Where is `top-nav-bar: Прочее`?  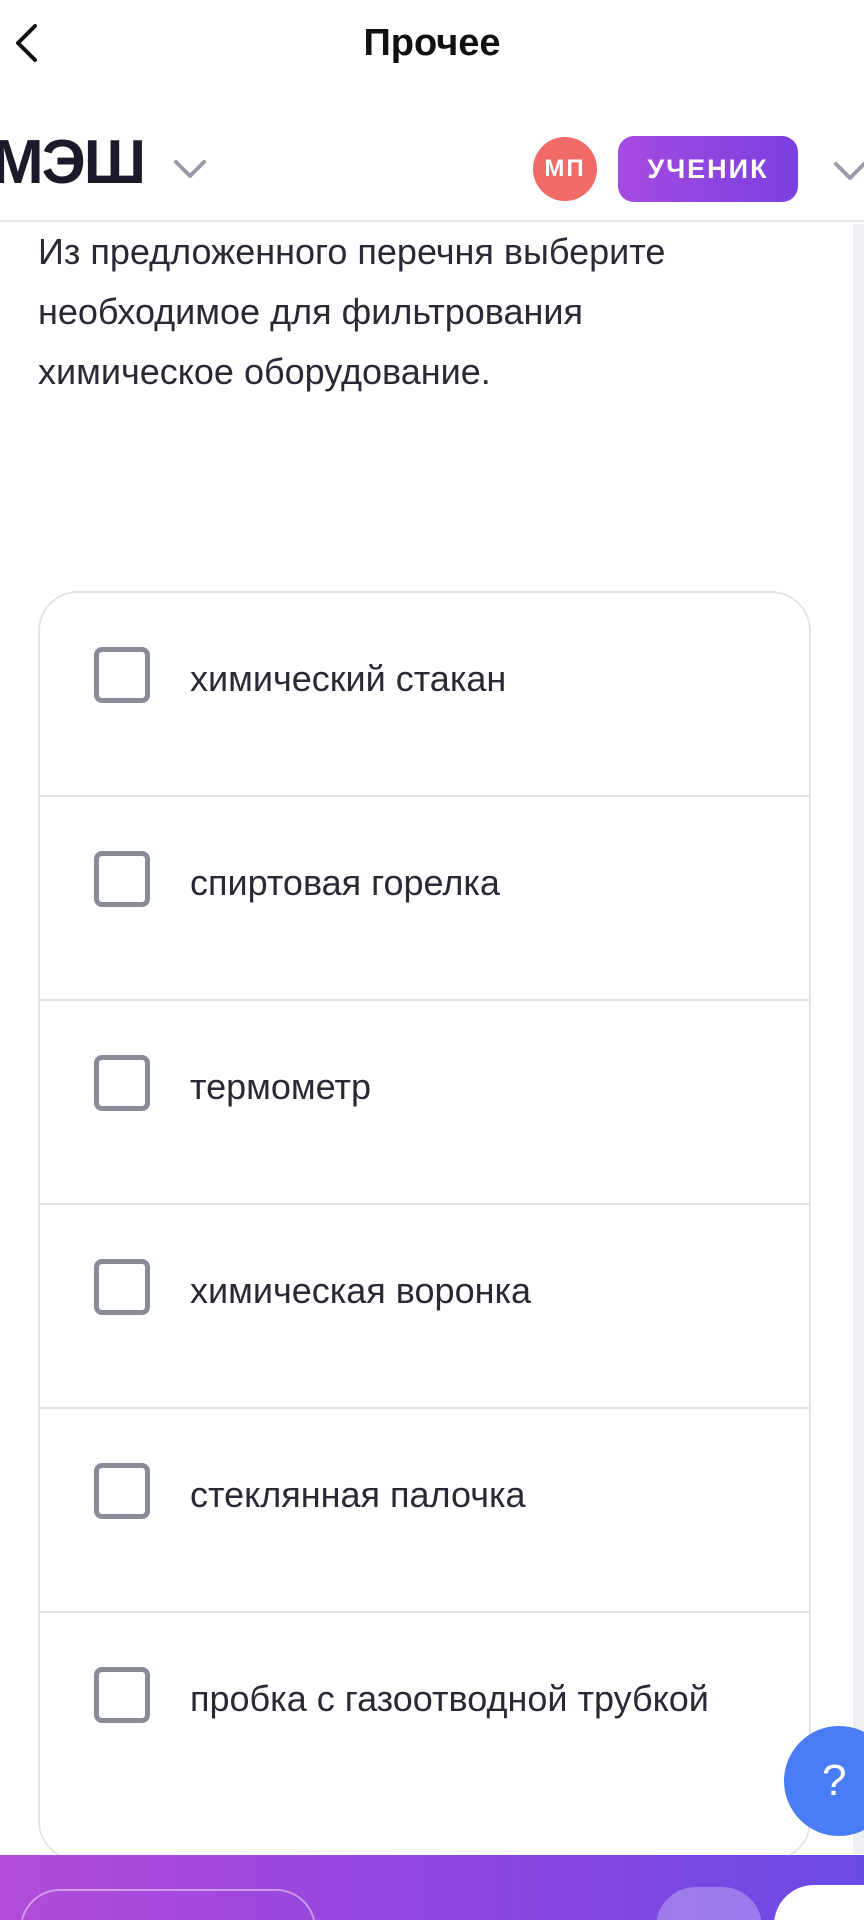 top-nav-bar: Прочее is located at coordinates (432, 45).